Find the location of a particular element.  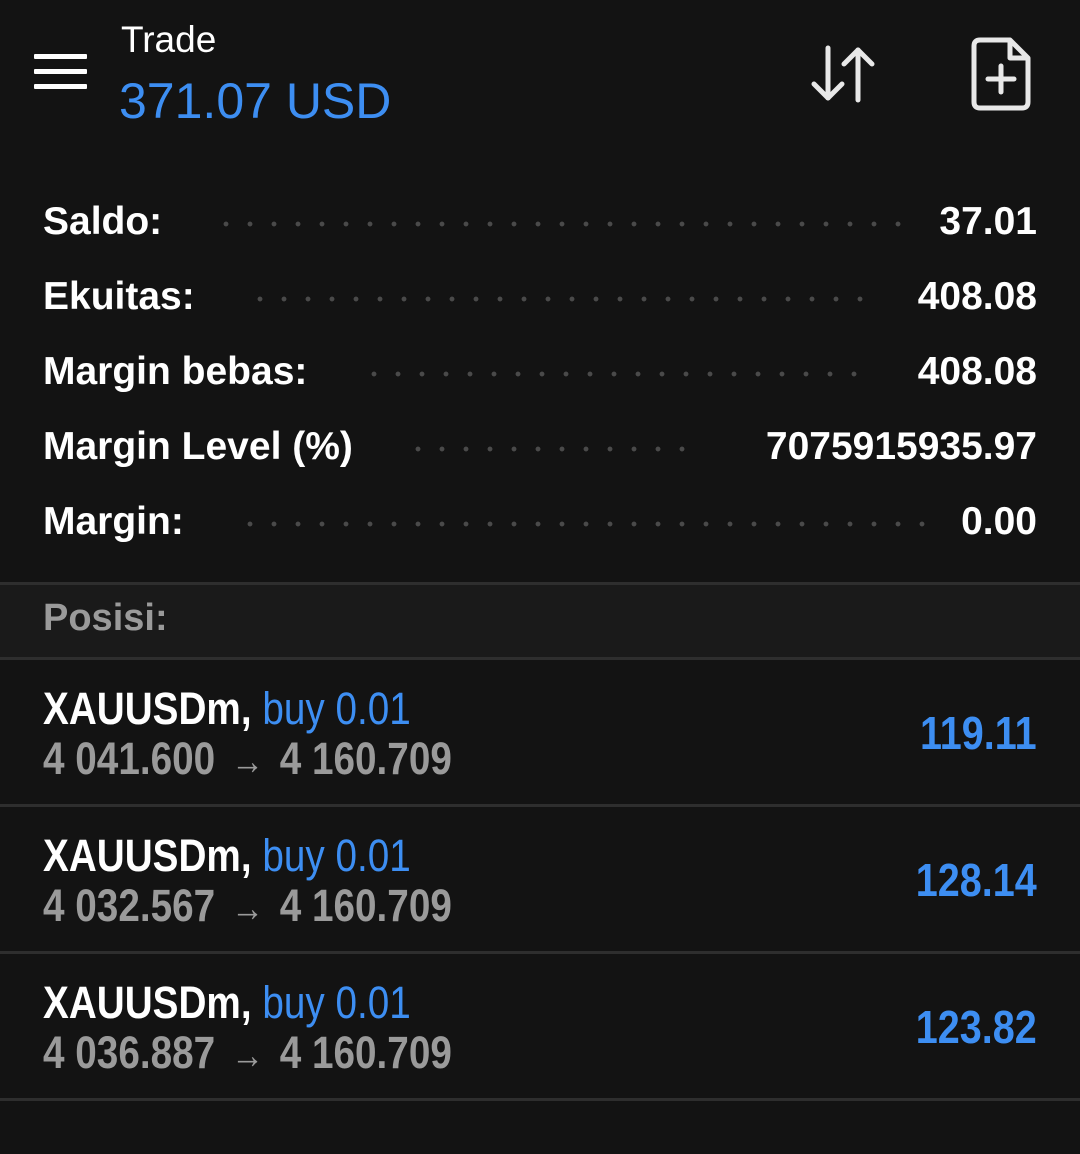

summary-row-saldo: Saldo: 37.01 is located at coordinates (540, 221).